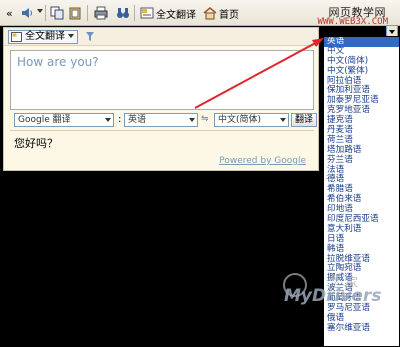  I want to click on panel-fulltext-label: 全文翻译, so click(45, 36).